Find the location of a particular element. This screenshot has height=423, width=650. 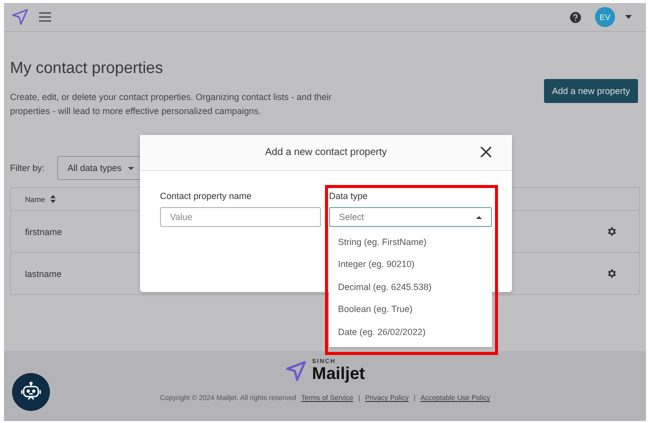

page-title: My contact properties is located at coordinates (87, 69).